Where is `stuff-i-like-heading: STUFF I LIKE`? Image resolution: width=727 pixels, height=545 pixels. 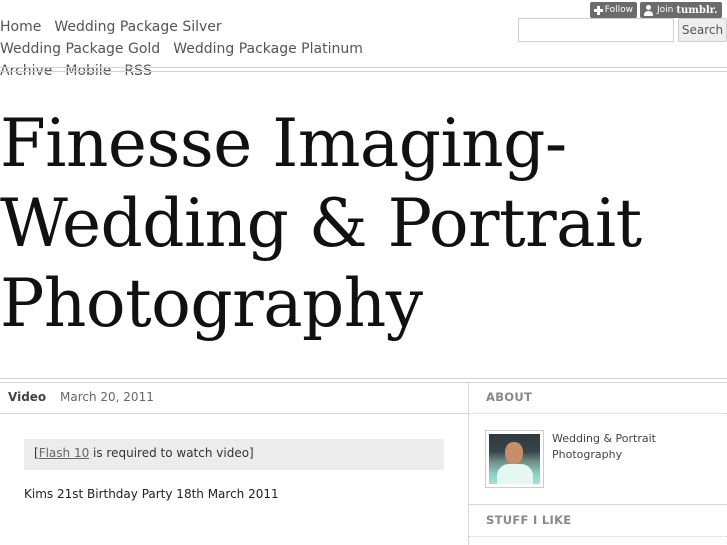 stuff-i-like-heading: STUFF I LIKE is located at coordinates (529, 520).